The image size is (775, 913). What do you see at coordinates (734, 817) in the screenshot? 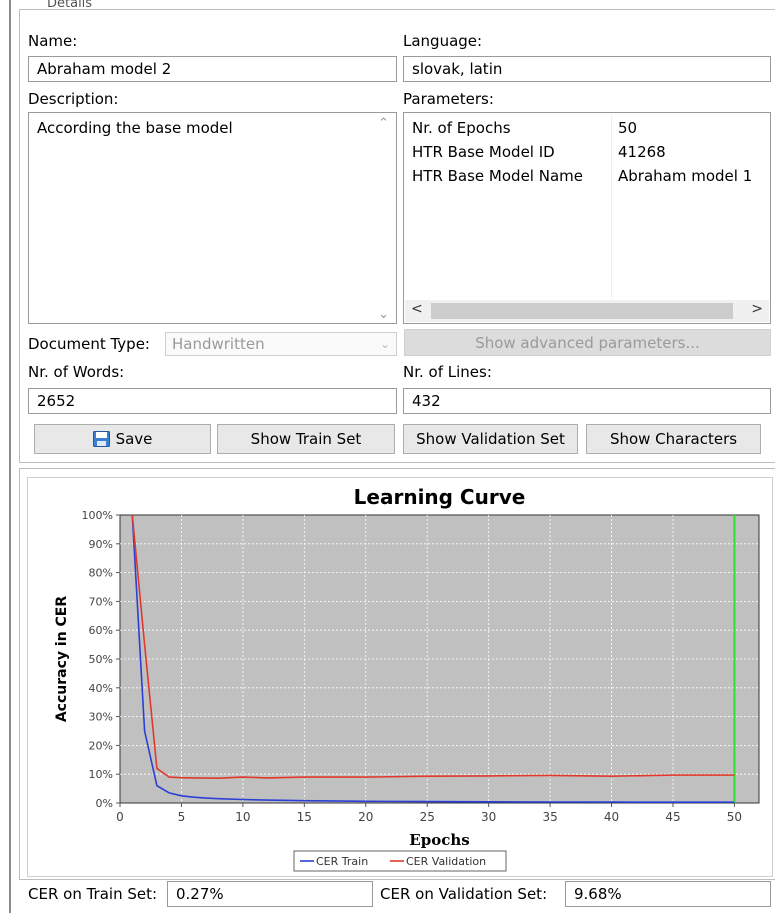
I see `x-tick-label: 50` at bounding box center [734, 817].